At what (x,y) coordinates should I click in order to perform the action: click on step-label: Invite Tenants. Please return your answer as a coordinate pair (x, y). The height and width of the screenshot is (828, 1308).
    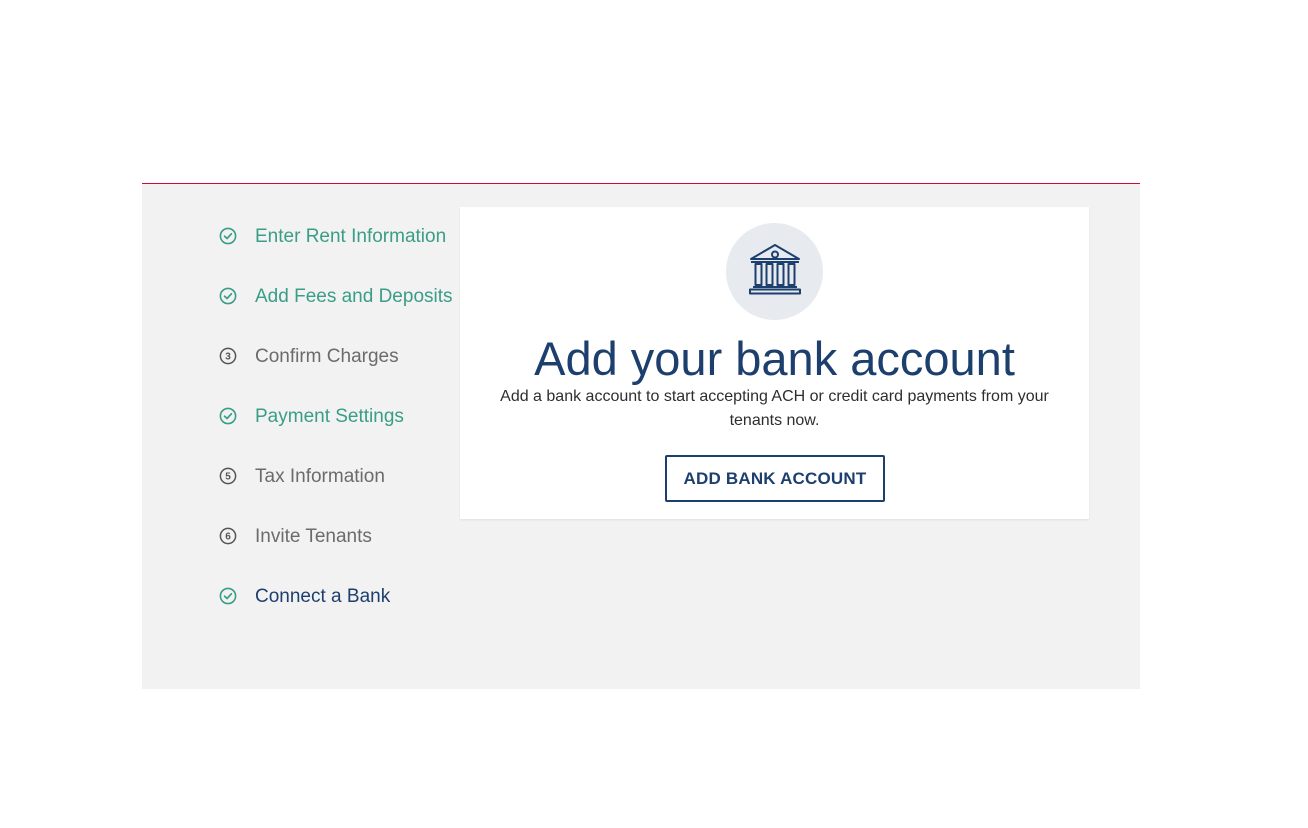
    Looking at the image, I should click on (313, 536).